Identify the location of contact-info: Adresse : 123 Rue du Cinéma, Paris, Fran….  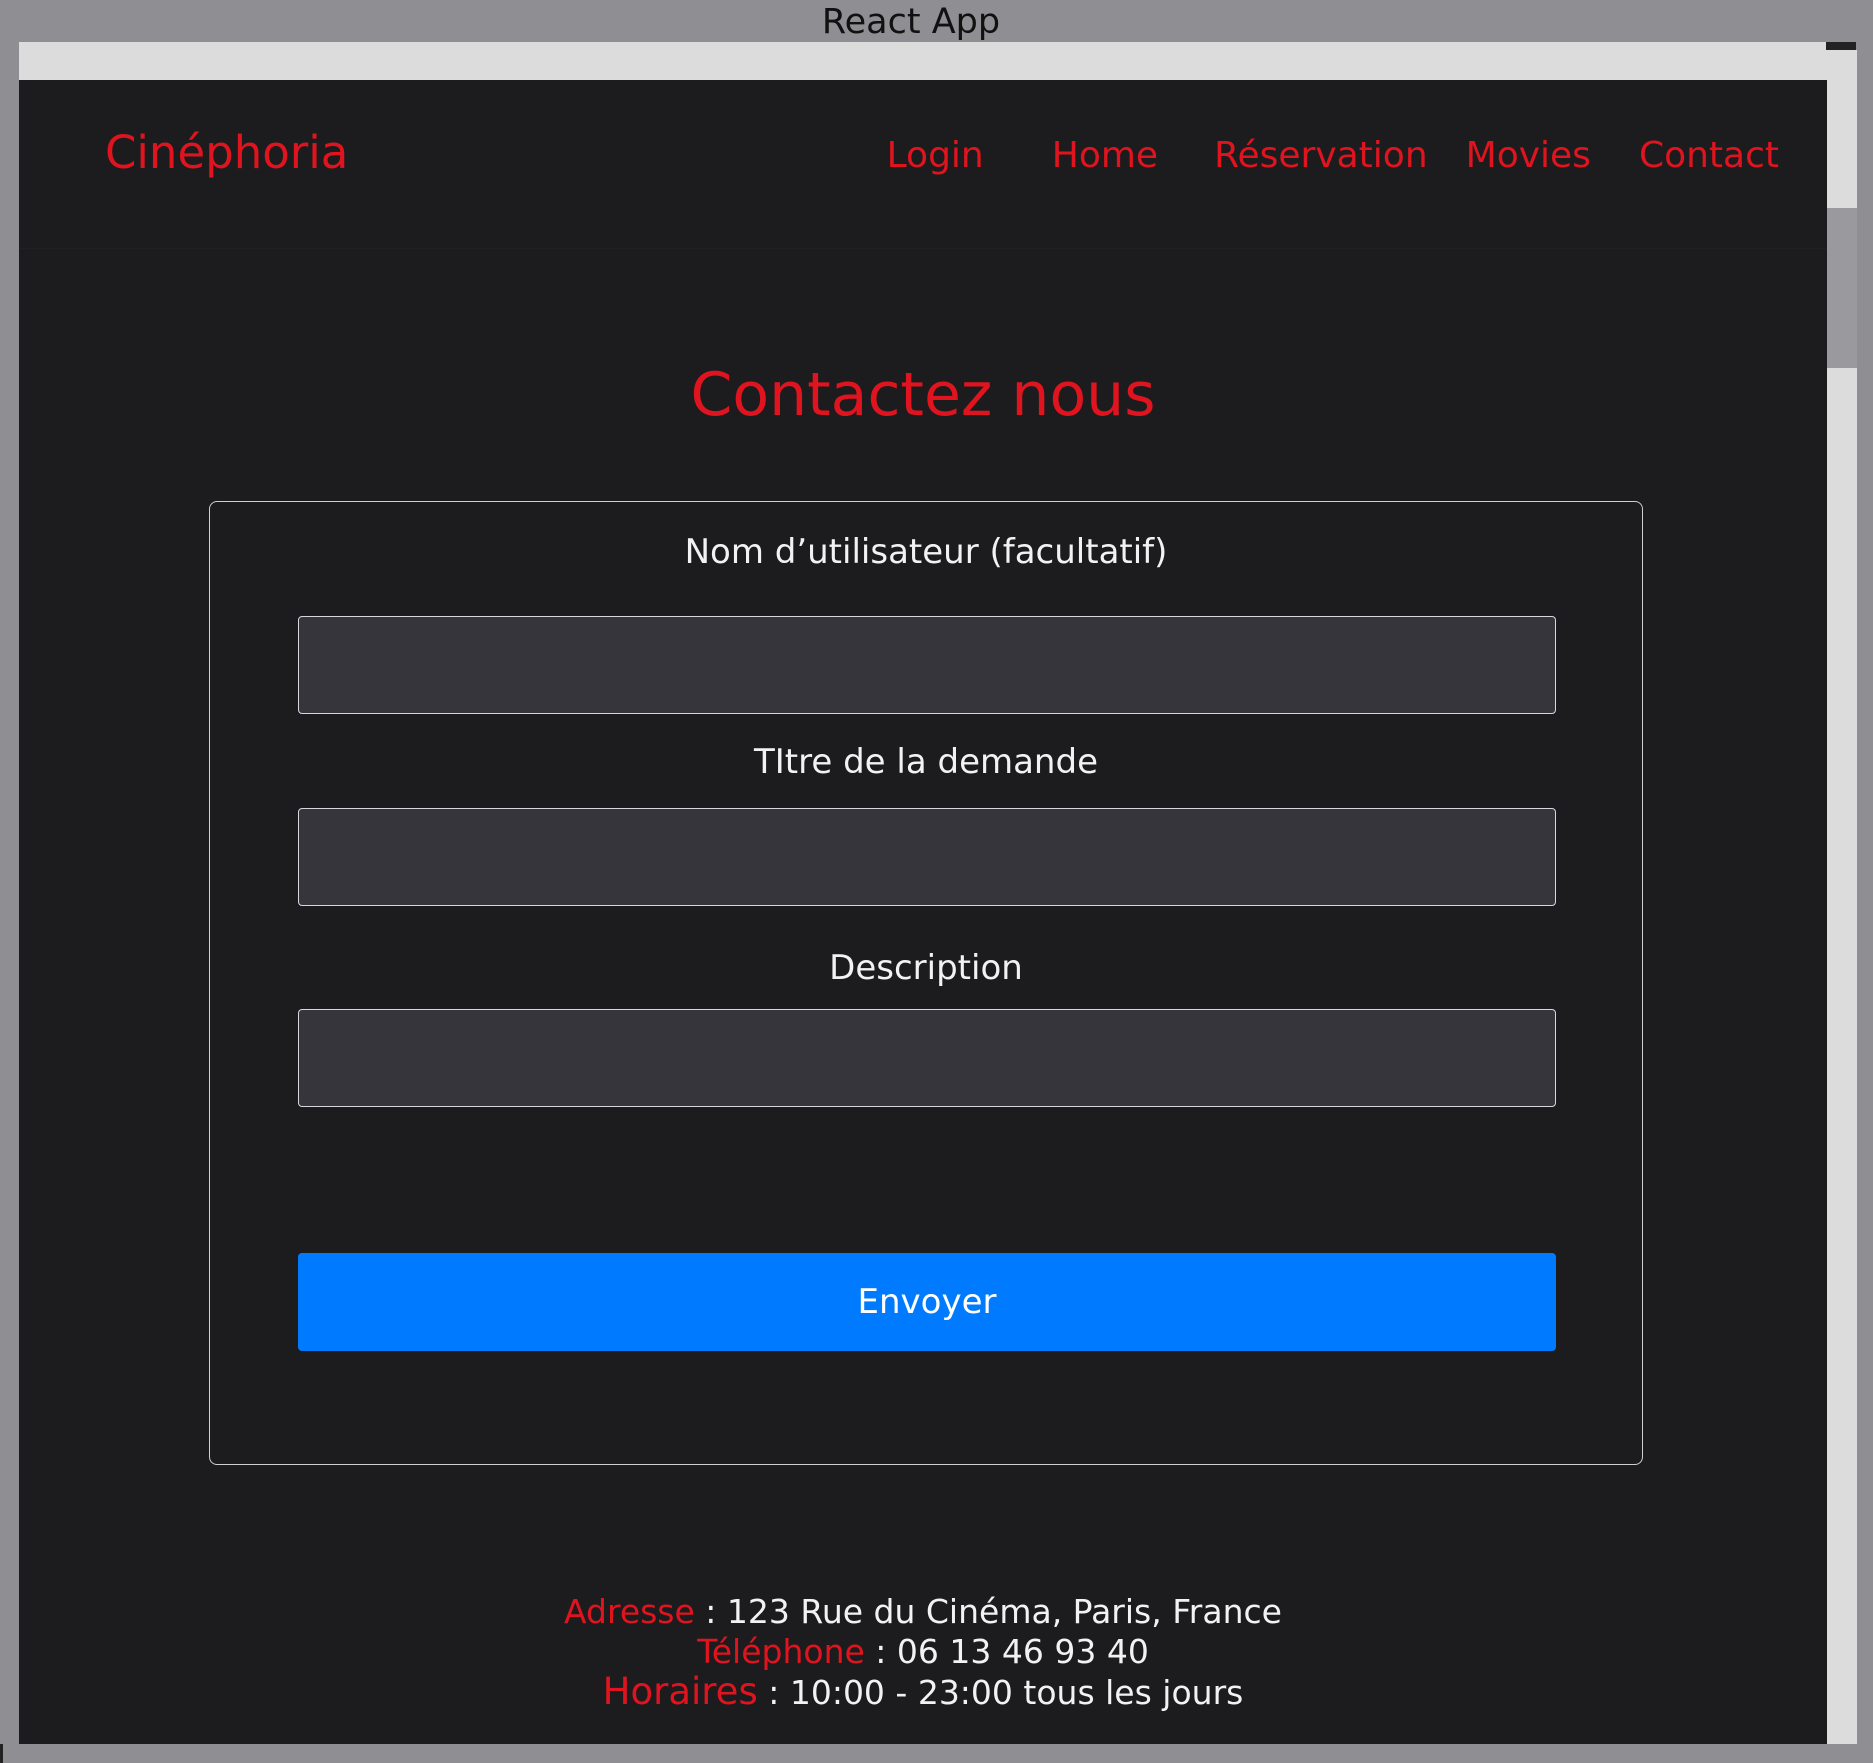
(923, 1652).